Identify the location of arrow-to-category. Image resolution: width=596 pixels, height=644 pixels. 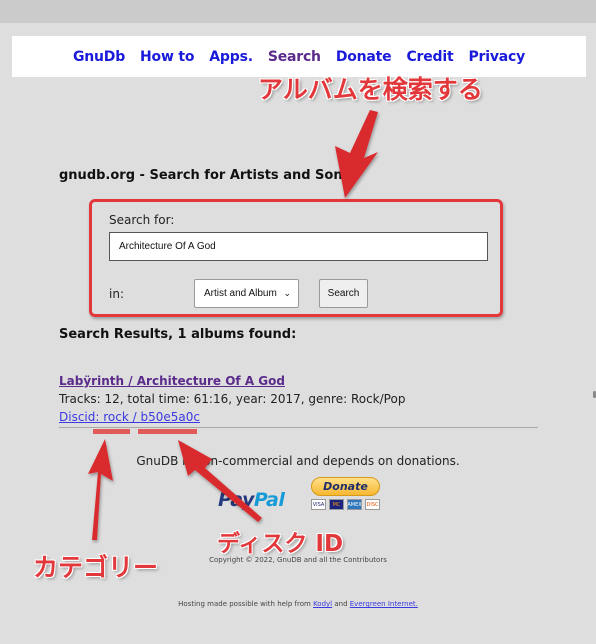
(100, 489).